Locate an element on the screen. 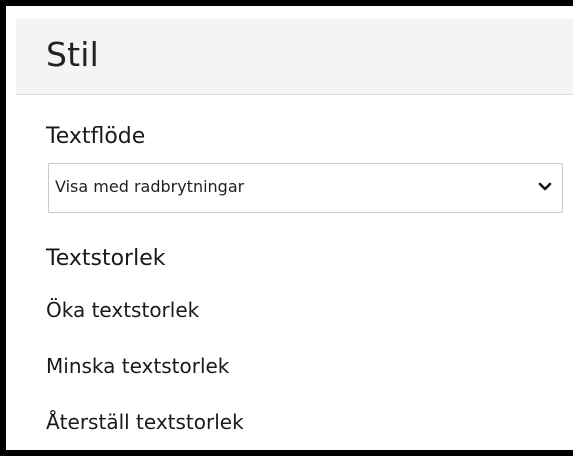 The width and height of the screenshot is (573, 456). panel-title: Stil is located at coordinates (73, 54).